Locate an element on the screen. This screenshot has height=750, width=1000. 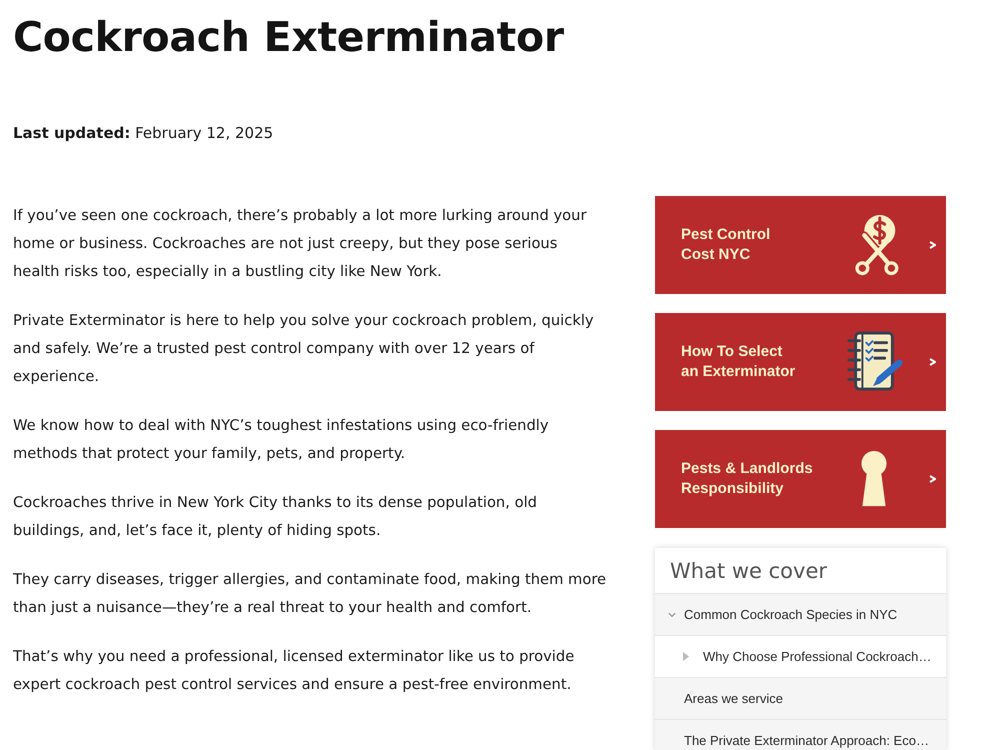
sidebar-link-card: Pest Control Cost NYC is located at coordinates (800, 245).